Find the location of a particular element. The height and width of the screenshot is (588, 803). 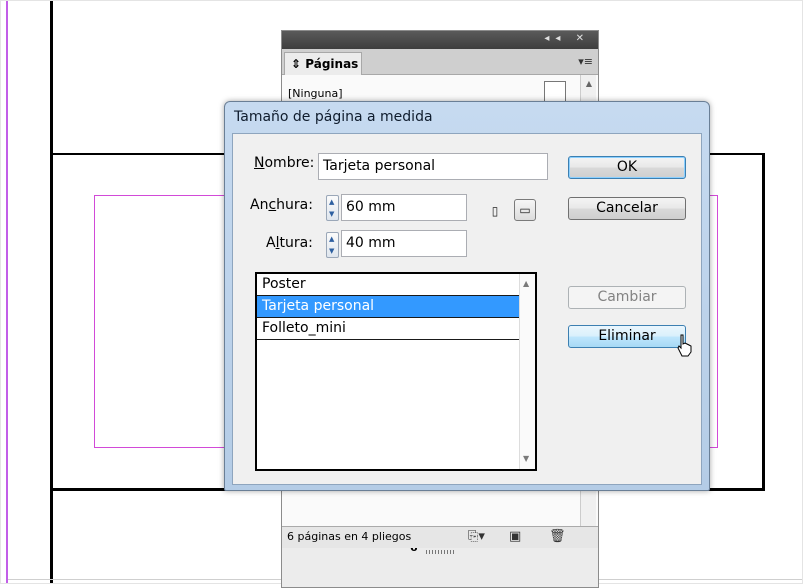

page-edge-top-right is located at coordinates (735, 154).